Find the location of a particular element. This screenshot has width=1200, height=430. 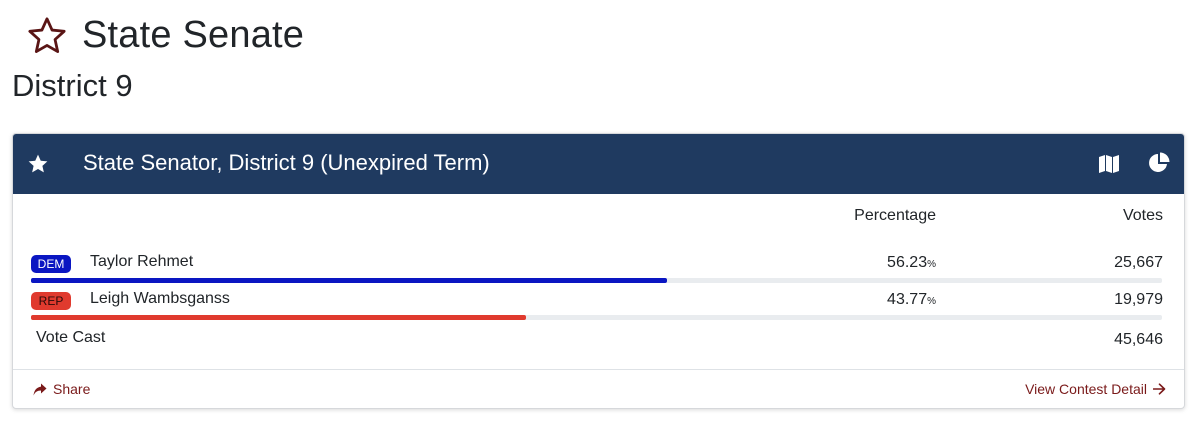

star-icon is located at coordinates (38, 163).